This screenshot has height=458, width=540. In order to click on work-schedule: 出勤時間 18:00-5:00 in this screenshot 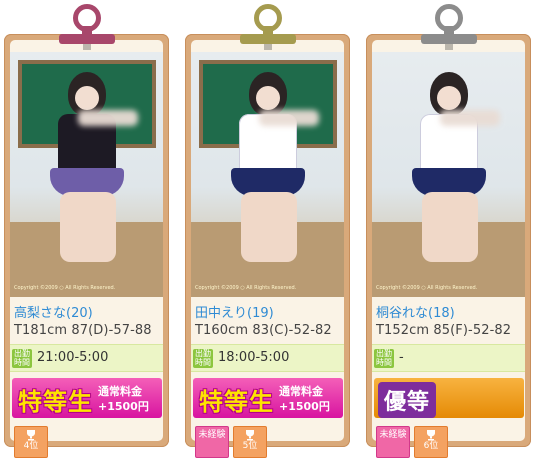, I will do `click(267, 358)`.